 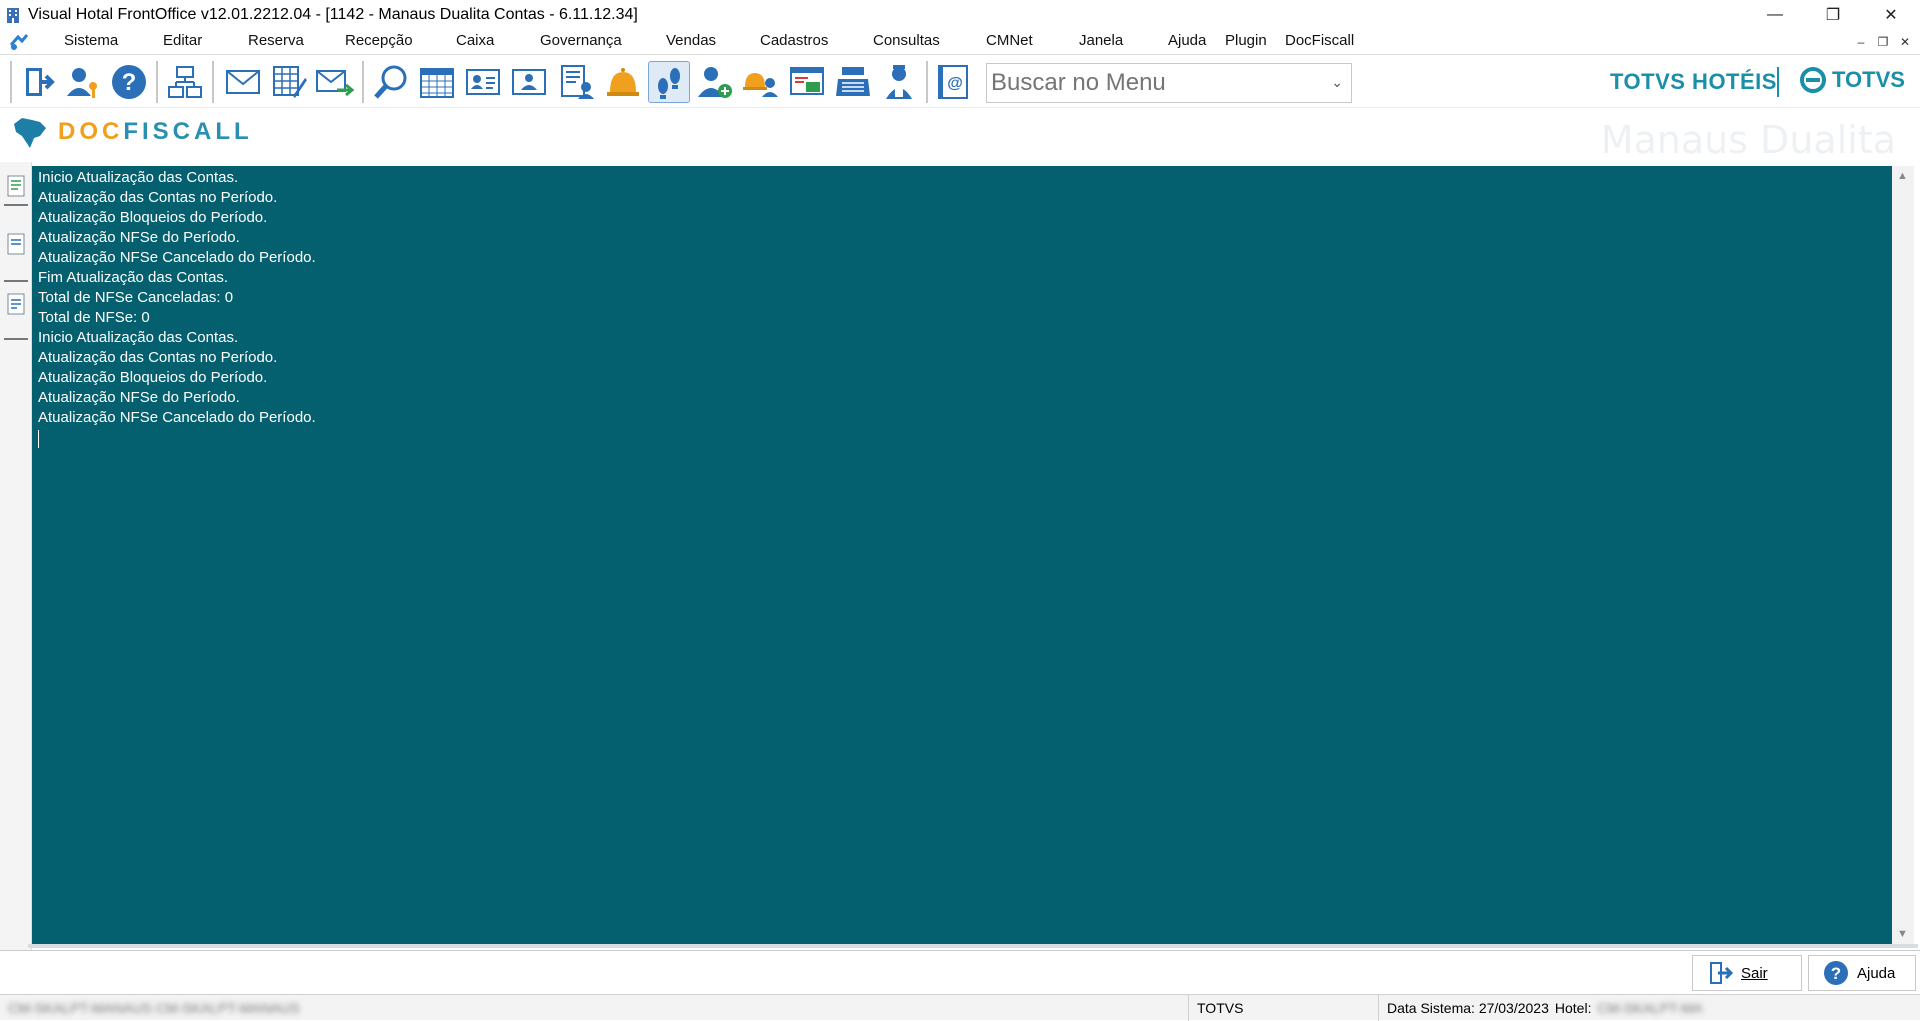 I want to click on add-guest-button, so click(x=715, y=82).